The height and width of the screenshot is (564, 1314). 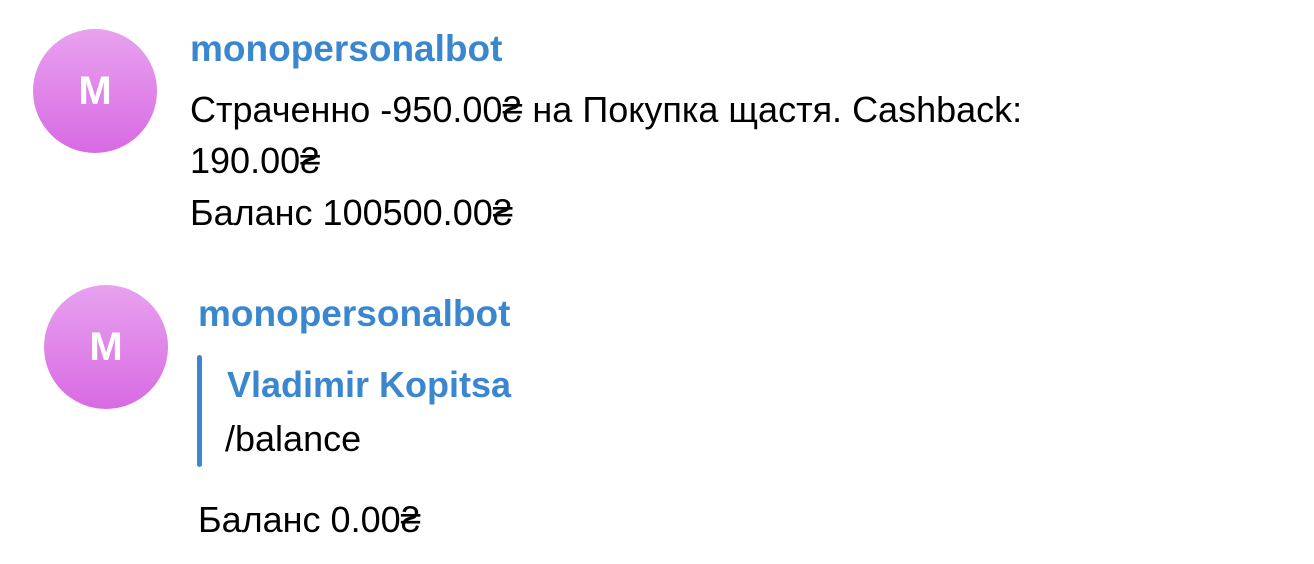 I want to click on message-text-line: Баланс 0.00₴, so click(x=309, y=519).